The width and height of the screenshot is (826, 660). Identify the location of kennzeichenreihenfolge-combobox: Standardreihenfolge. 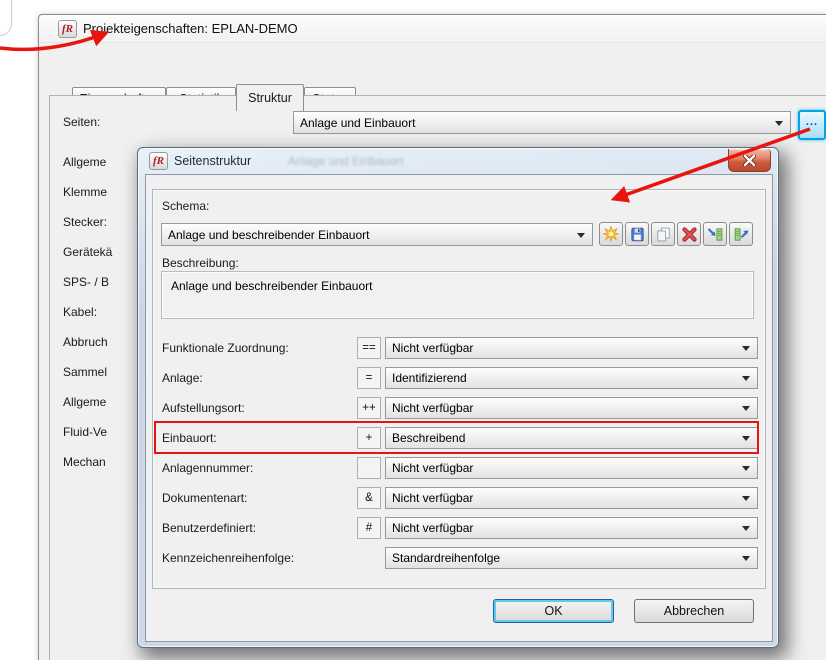
(571, 558).